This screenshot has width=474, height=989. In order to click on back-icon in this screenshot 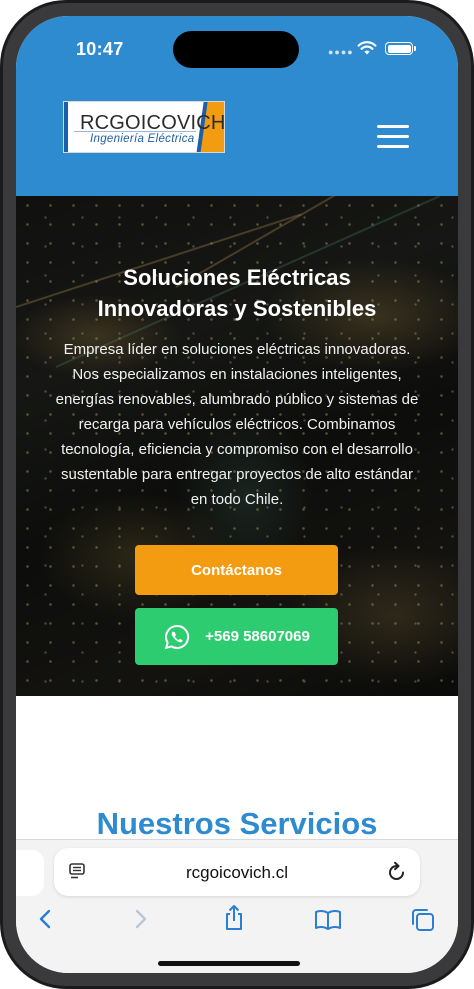, I will do `click(45, 919)`.